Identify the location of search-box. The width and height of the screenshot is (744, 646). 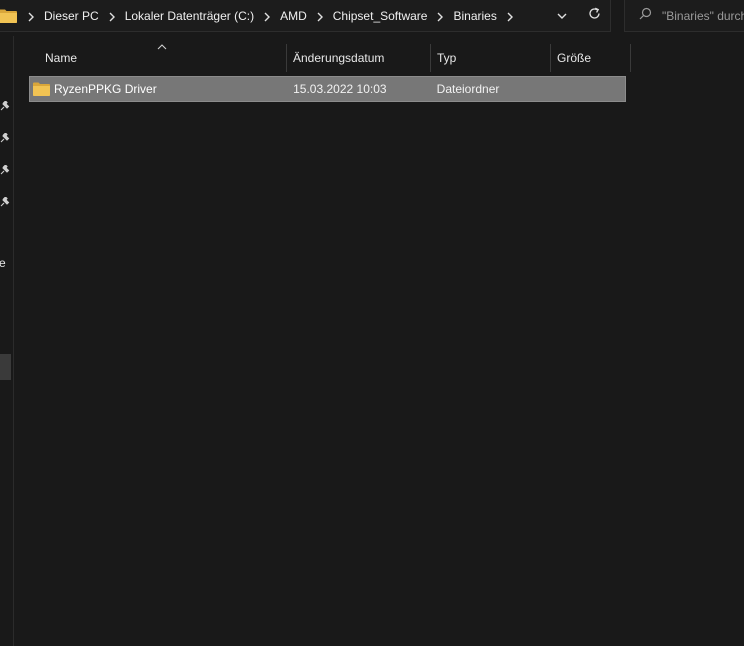
(684, 16).